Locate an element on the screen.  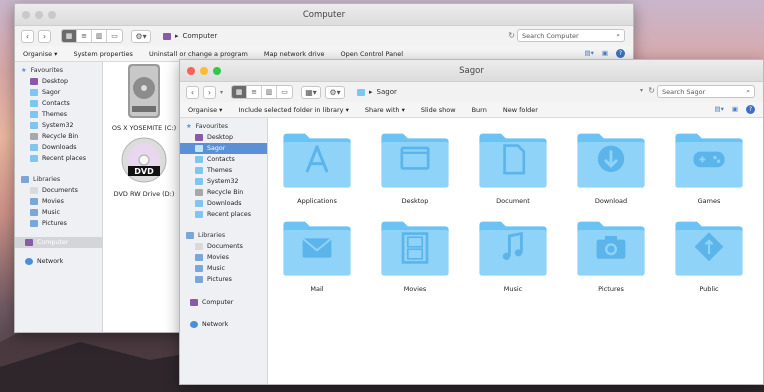
arrange-icon: ▦▾ is located at coordinates (311, 92).